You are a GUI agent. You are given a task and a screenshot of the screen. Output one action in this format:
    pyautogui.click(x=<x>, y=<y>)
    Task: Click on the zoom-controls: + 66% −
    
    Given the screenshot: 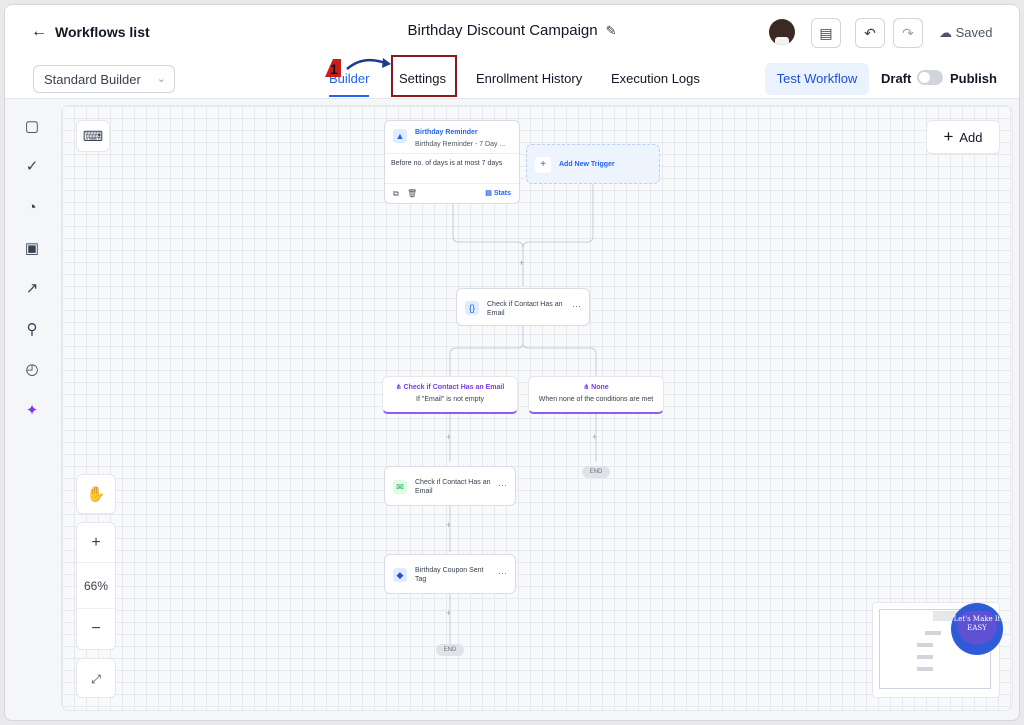 What is the action you would take?
    pyautogui.click(x=96, y=586)
    